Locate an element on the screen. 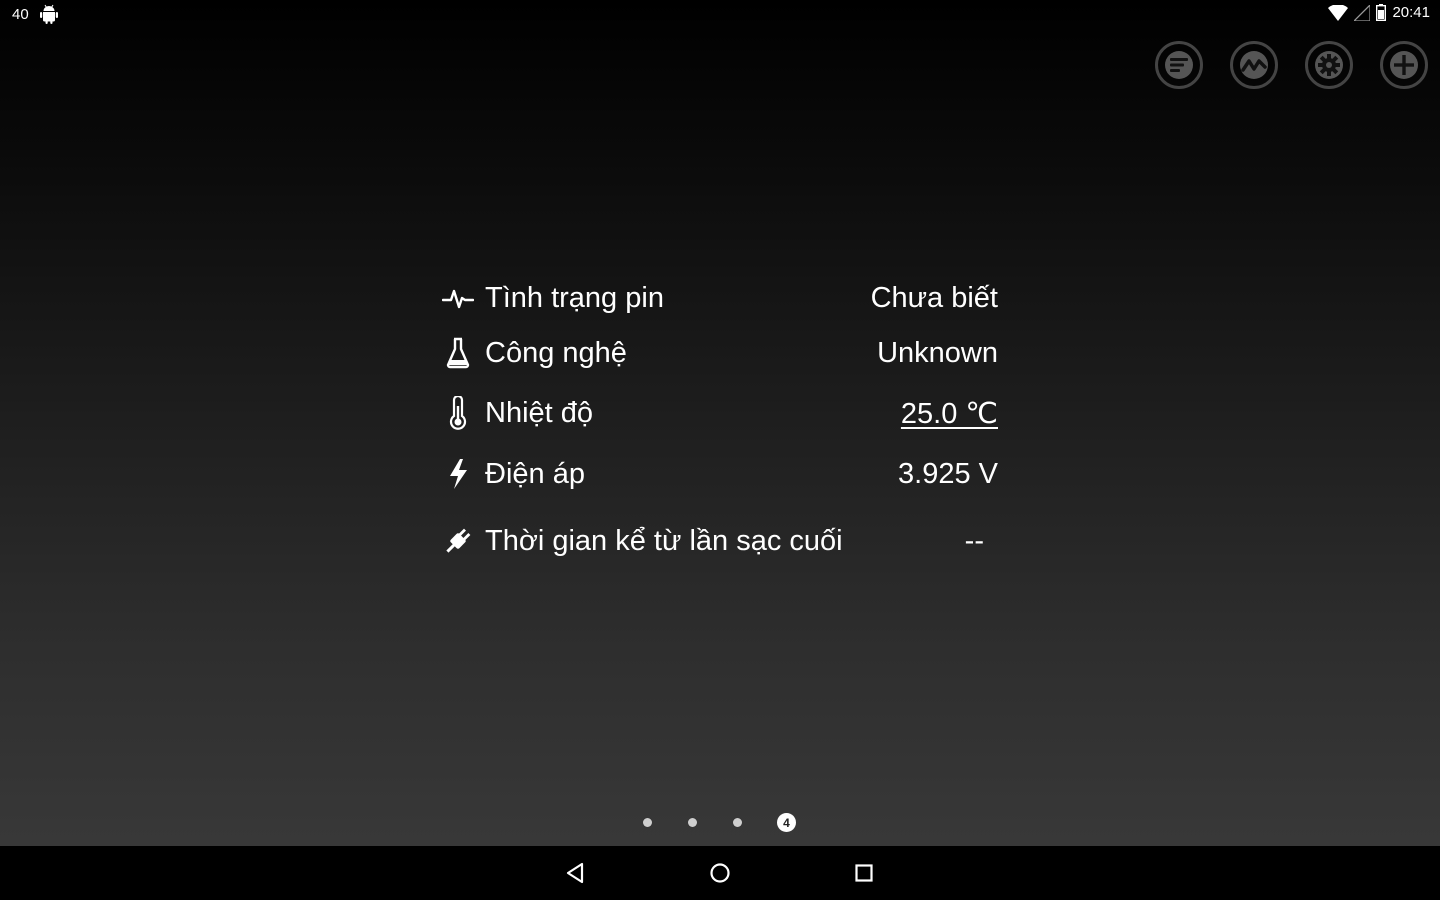 The height and width of the screenshot is (900, 1440). home-icon is located at coordinates (720, 873).